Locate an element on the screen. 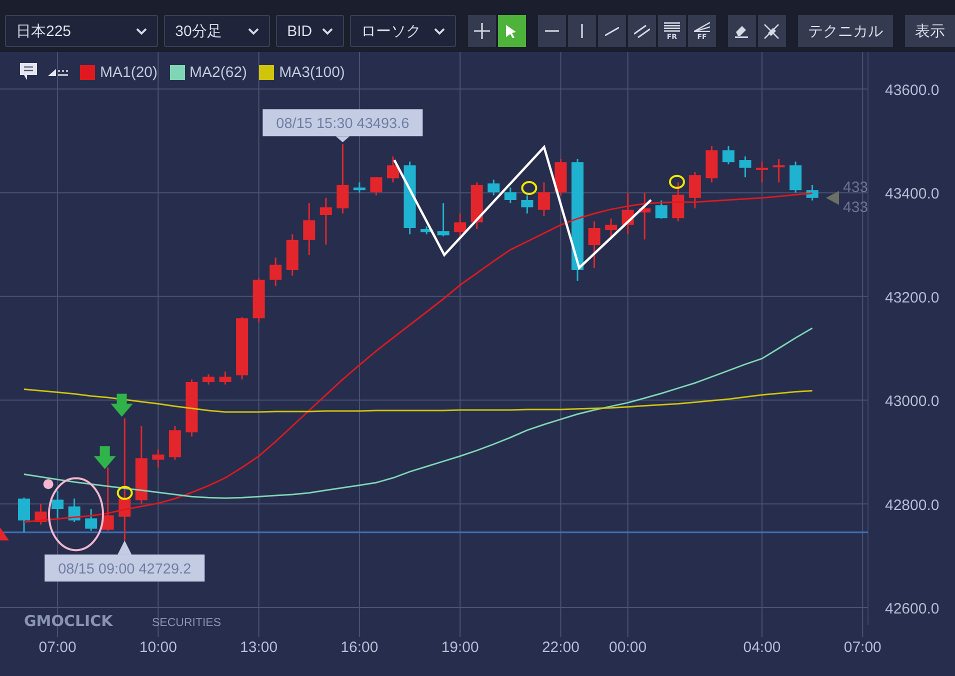  time-axis-label: 16:00 is located at coordinates (359, 647).